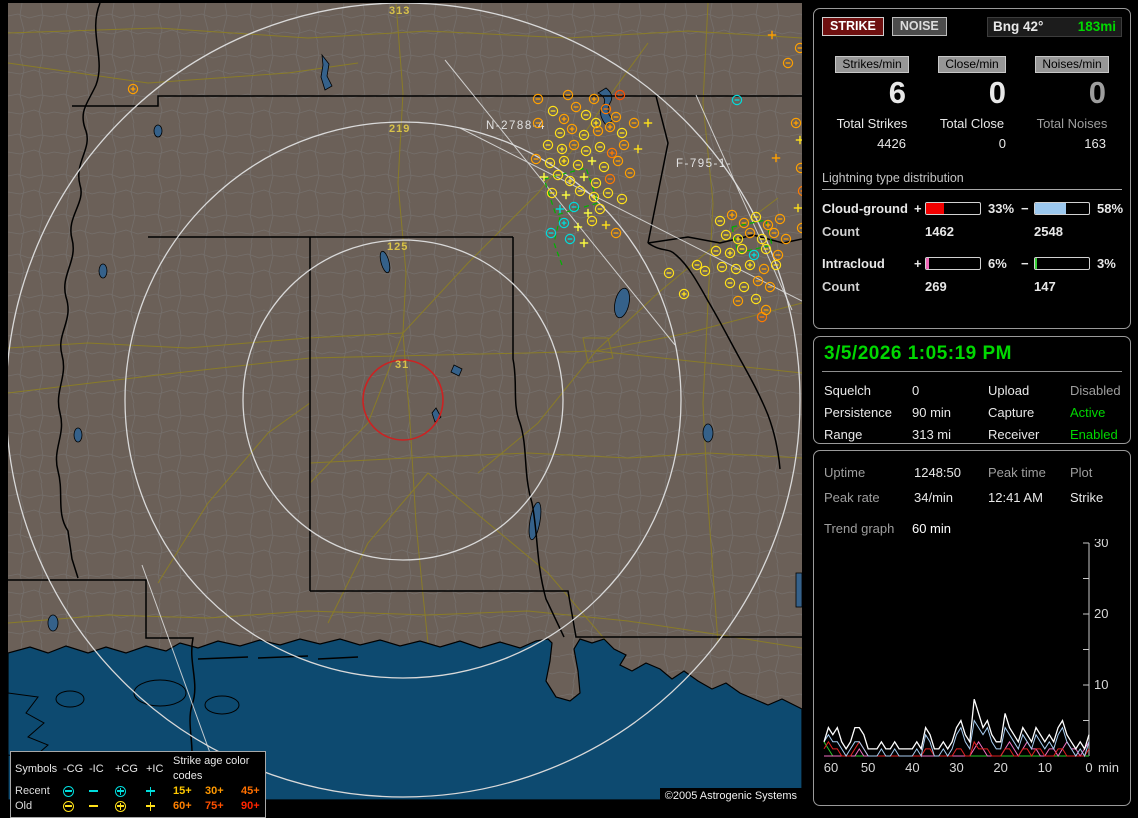 This screenshot has width=1138, height=818. What do you see at coordinates (972, 180) in the screenshot?
I see `distribution-title: Lightning type distribution` at bounding box center [972, 180].